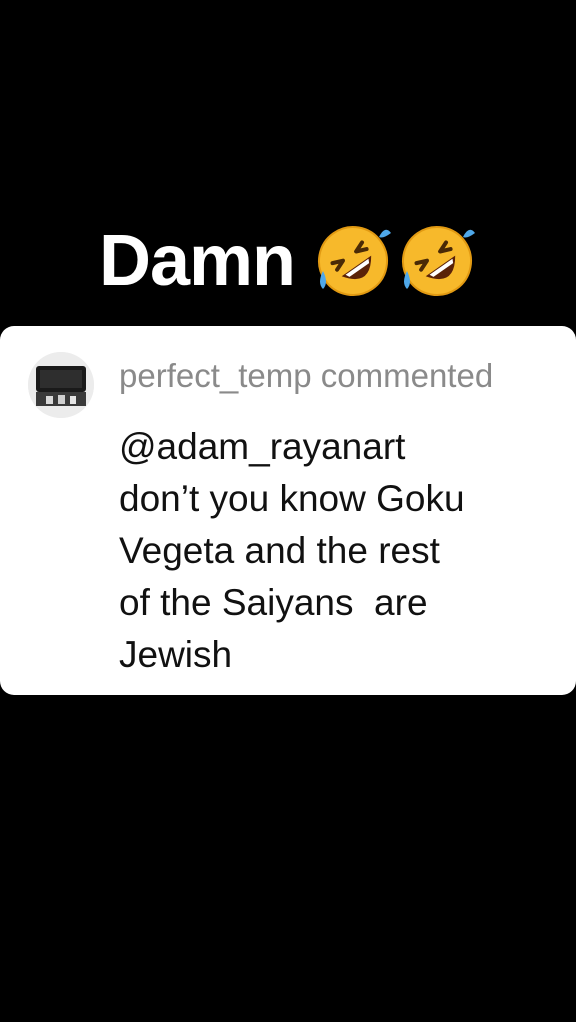  I want to click on user-avatar-icon, so click(61, 385).